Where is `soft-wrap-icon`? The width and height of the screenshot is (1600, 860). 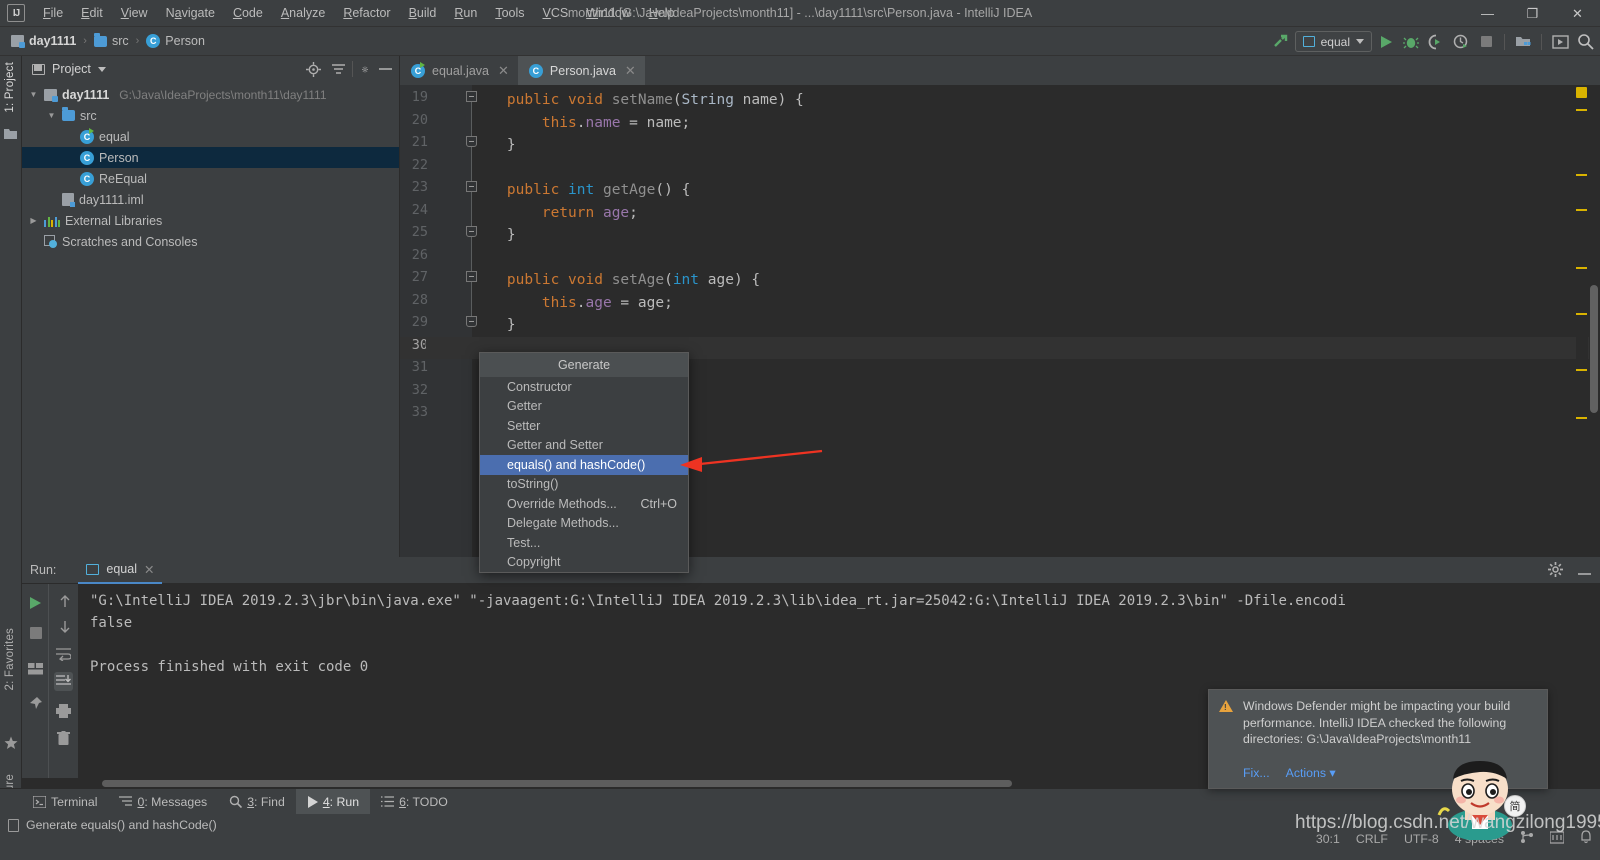 soft-wrap-icon is located at coordinates (63, 654).